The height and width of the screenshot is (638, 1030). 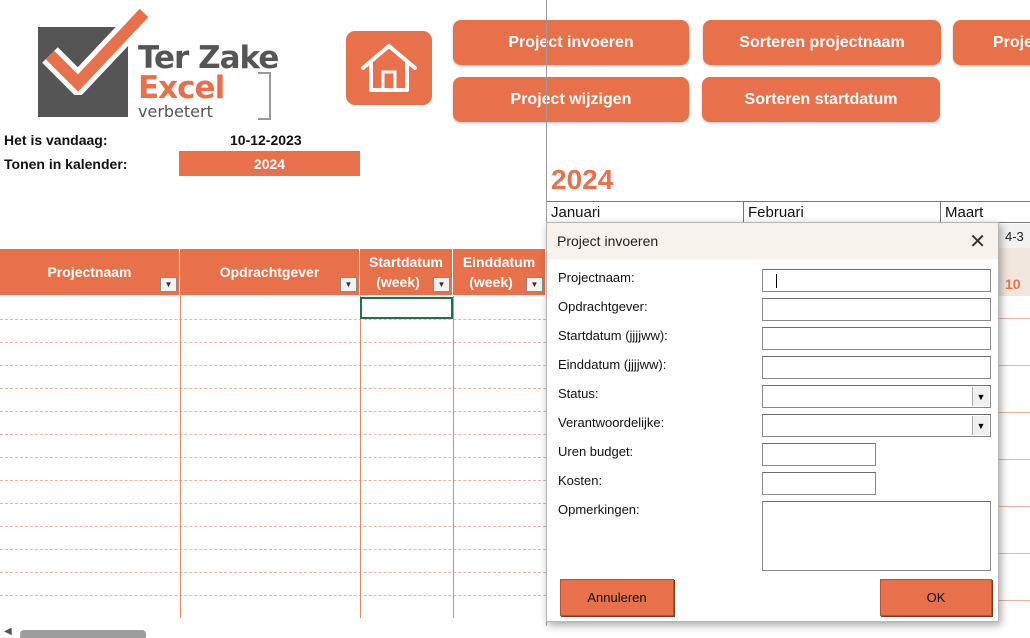 I want to click on calendar-label: Tonen in kalender:, so click(x=66, y=164).